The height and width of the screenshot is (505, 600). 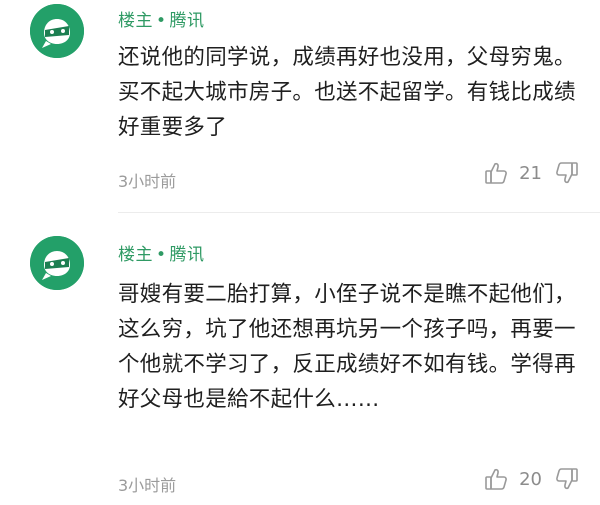 I want to click on like-count: 21, so click(x=530, y=173).